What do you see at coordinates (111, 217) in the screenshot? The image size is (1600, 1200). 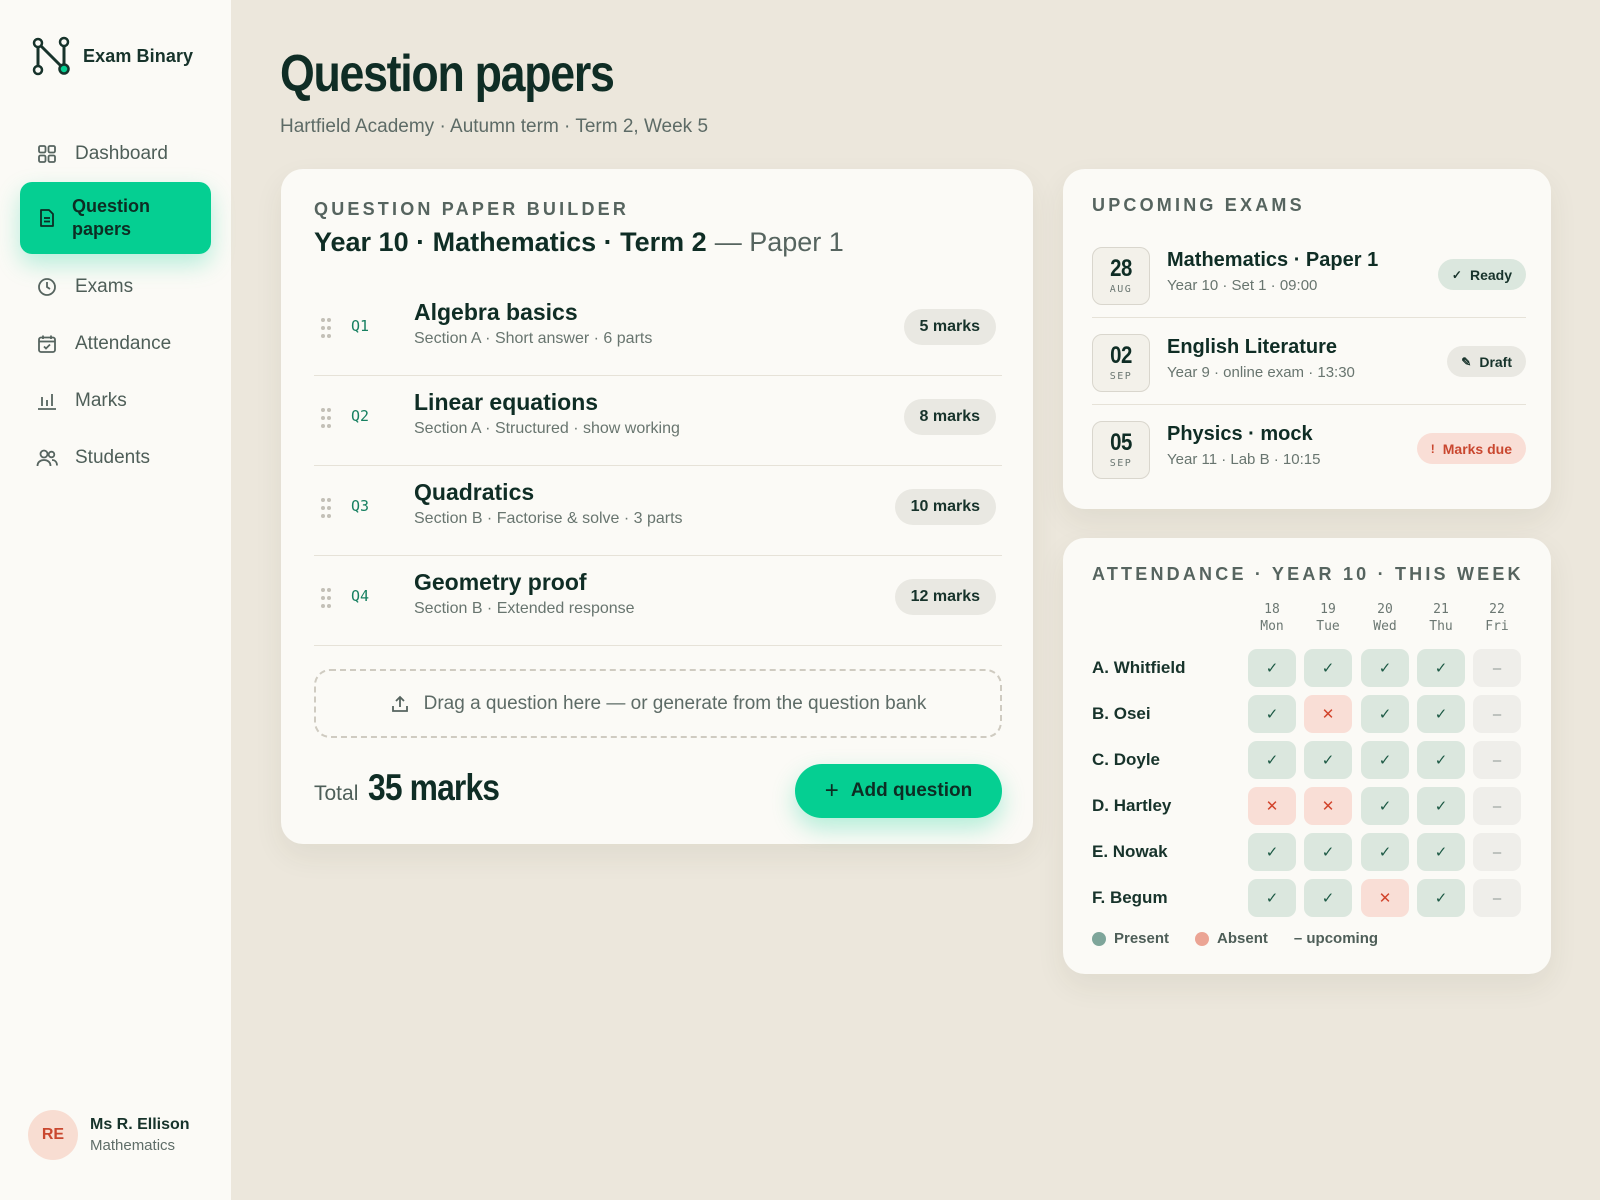 I see `nav-label: Question papers` at bounding box center [111, 217].